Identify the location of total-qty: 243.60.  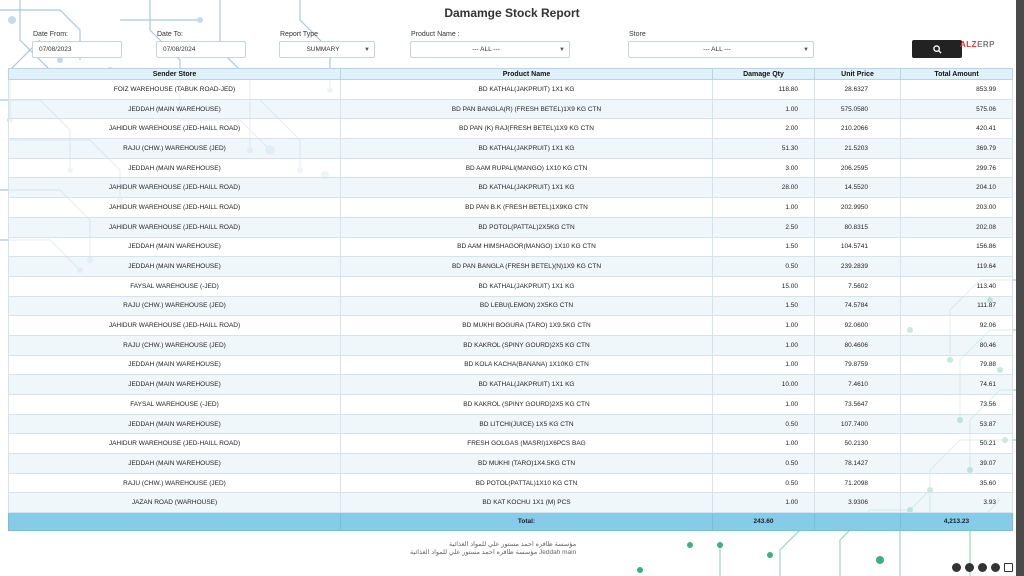
(763, 522).